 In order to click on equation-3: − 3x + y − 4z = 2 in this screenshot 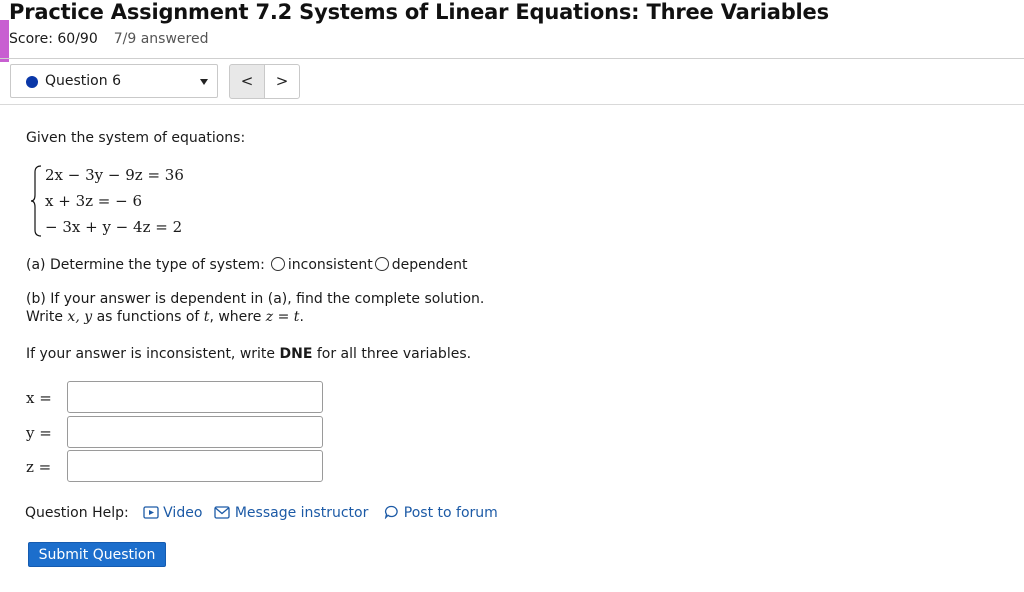, I will do `click(114, 227)`.